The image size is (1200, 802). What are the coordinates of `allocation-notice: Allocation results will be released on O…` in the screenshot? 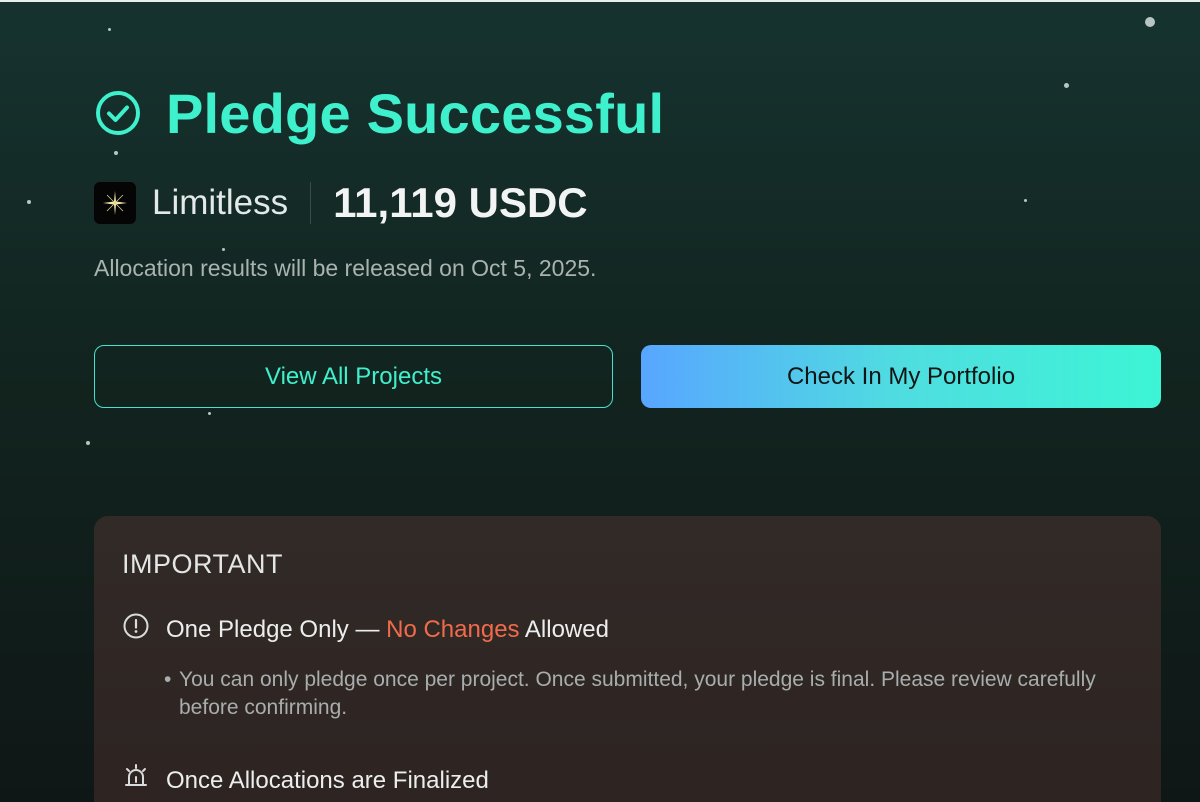 It's located at (345, 268).